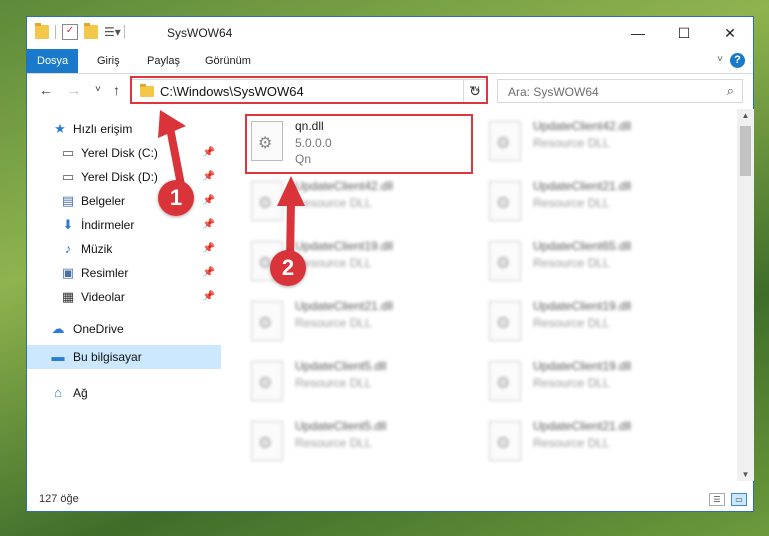 This screenshot has width=769, height=536. Describe the element at coordinates (103, 129) in the screenshot. I see `sidebar-item-label: Hızlı erişim` at that location.